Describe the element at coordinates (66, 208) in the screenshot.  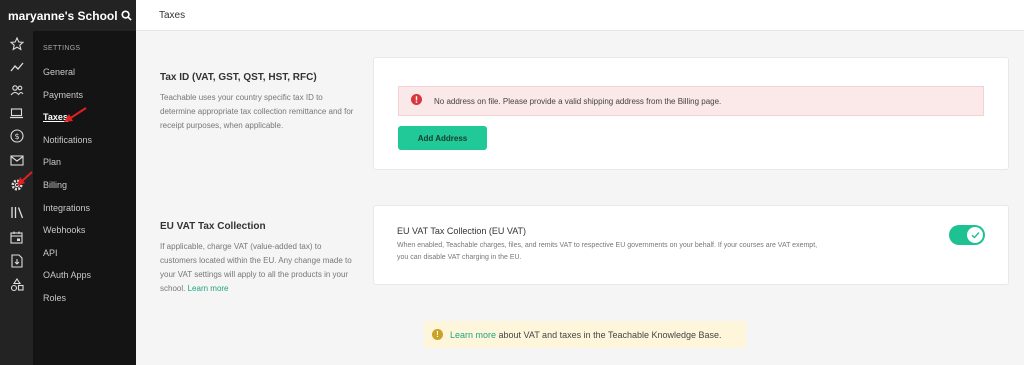
I see `nav-item-integrations: Integrations` at that location.